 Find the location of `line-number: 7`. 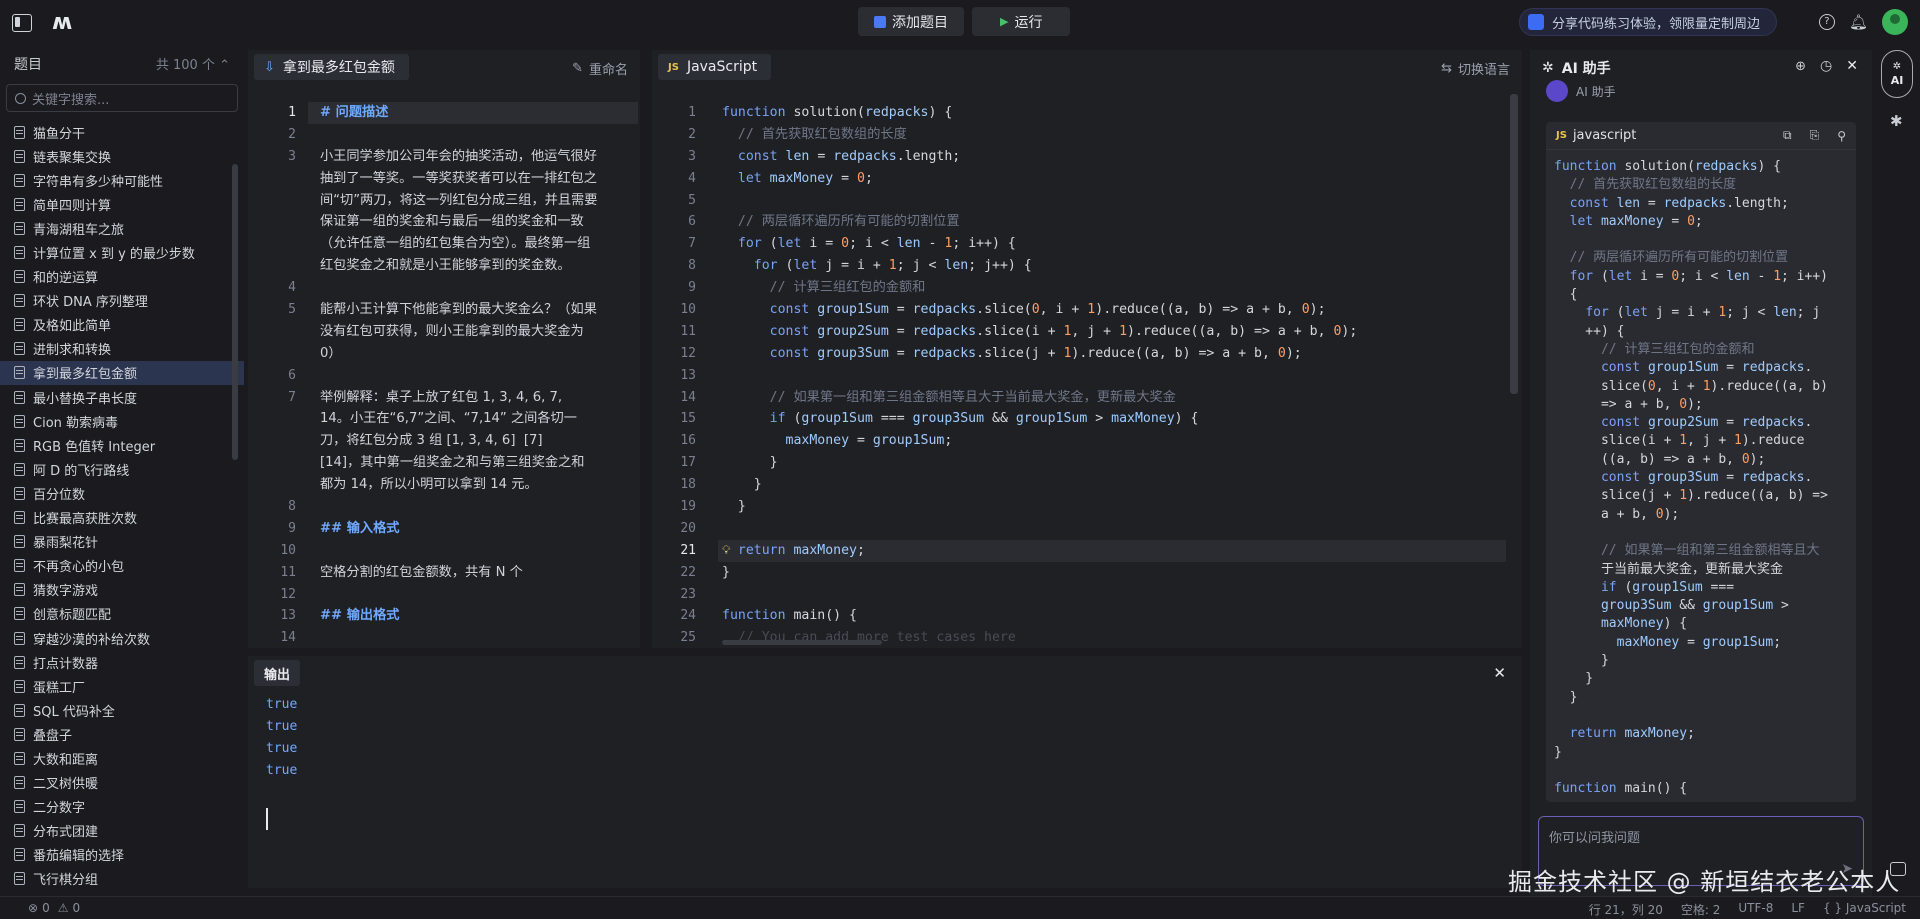

line-number: 7 is located at coordinates (292, 397).